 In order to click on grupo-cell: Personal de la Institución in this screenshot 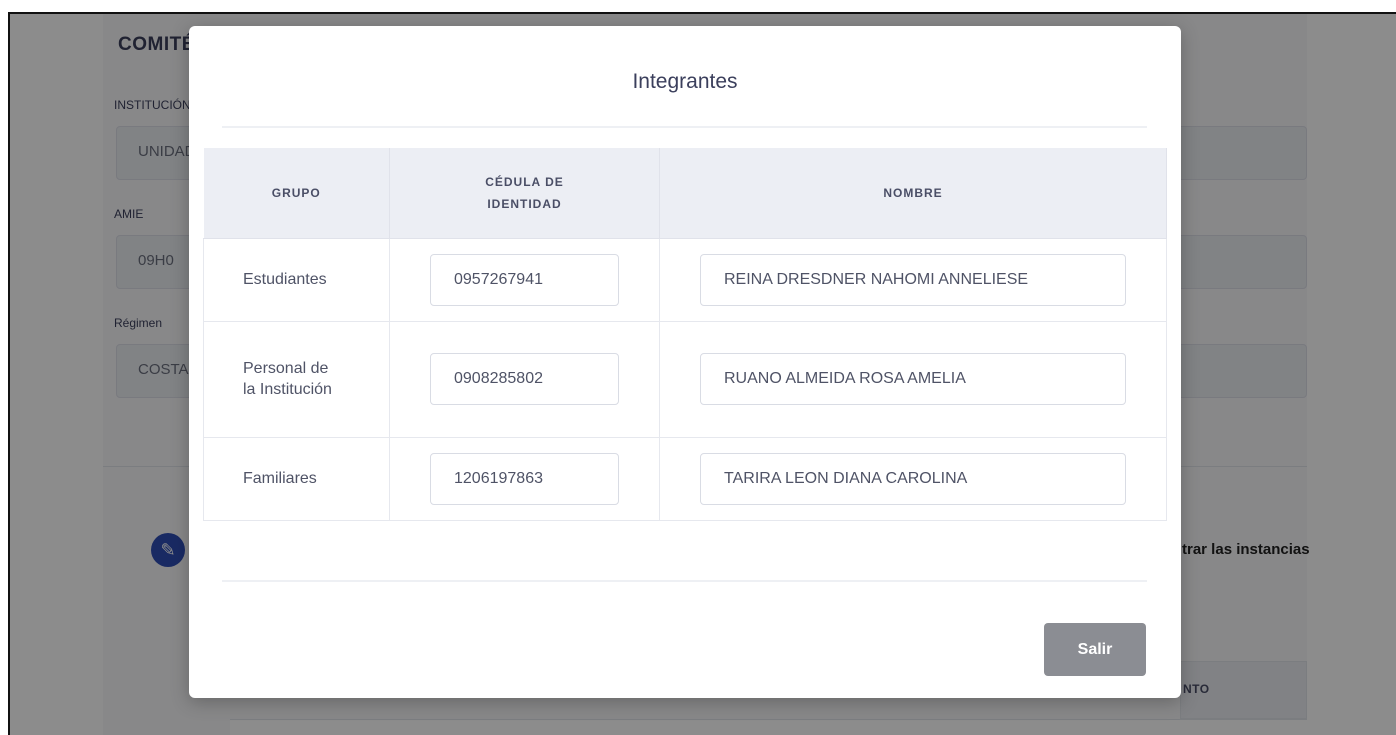, I will do `click(296, 379)`.